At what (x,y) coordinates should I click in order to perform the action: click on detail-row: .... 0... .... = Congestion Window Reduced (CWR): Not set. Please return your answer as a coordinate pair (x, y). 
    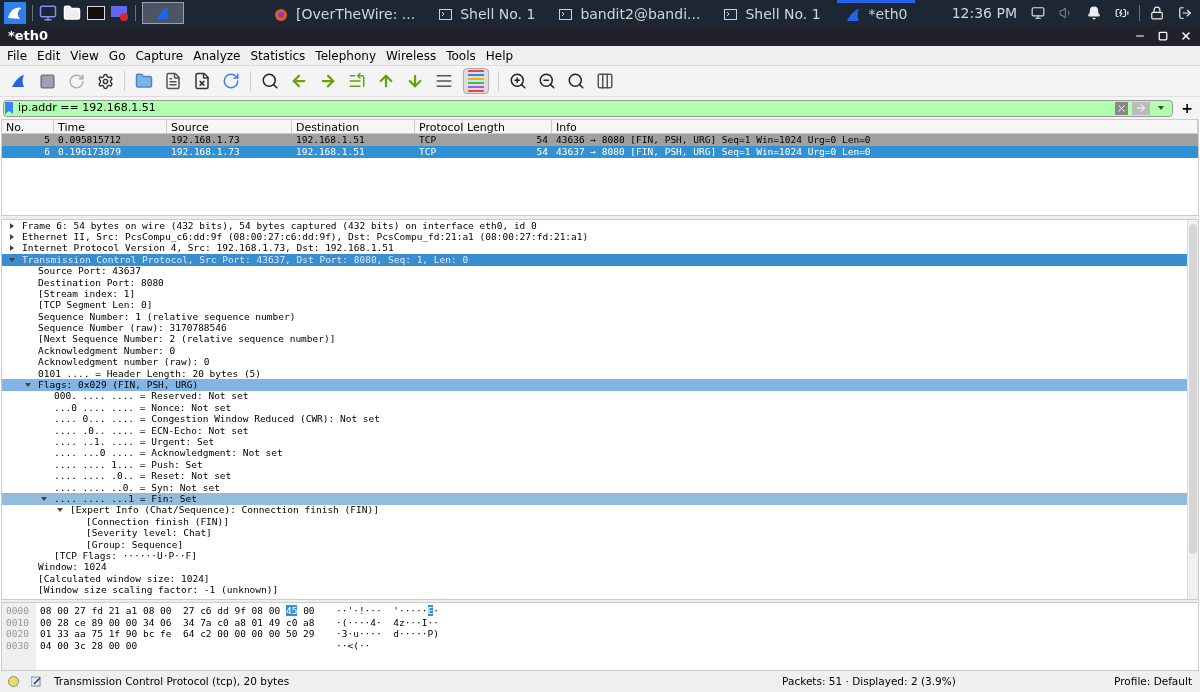
    Looking at the image, I should click on (594, 419).